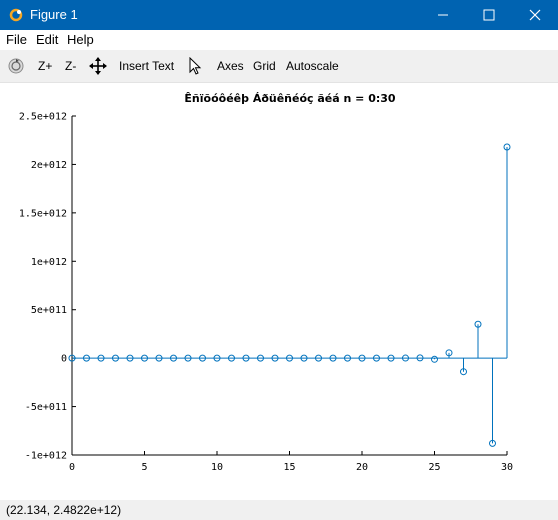 This screenshot has height=520, width=558. I want to click on x-tick-label: 25, so click(434, 467).